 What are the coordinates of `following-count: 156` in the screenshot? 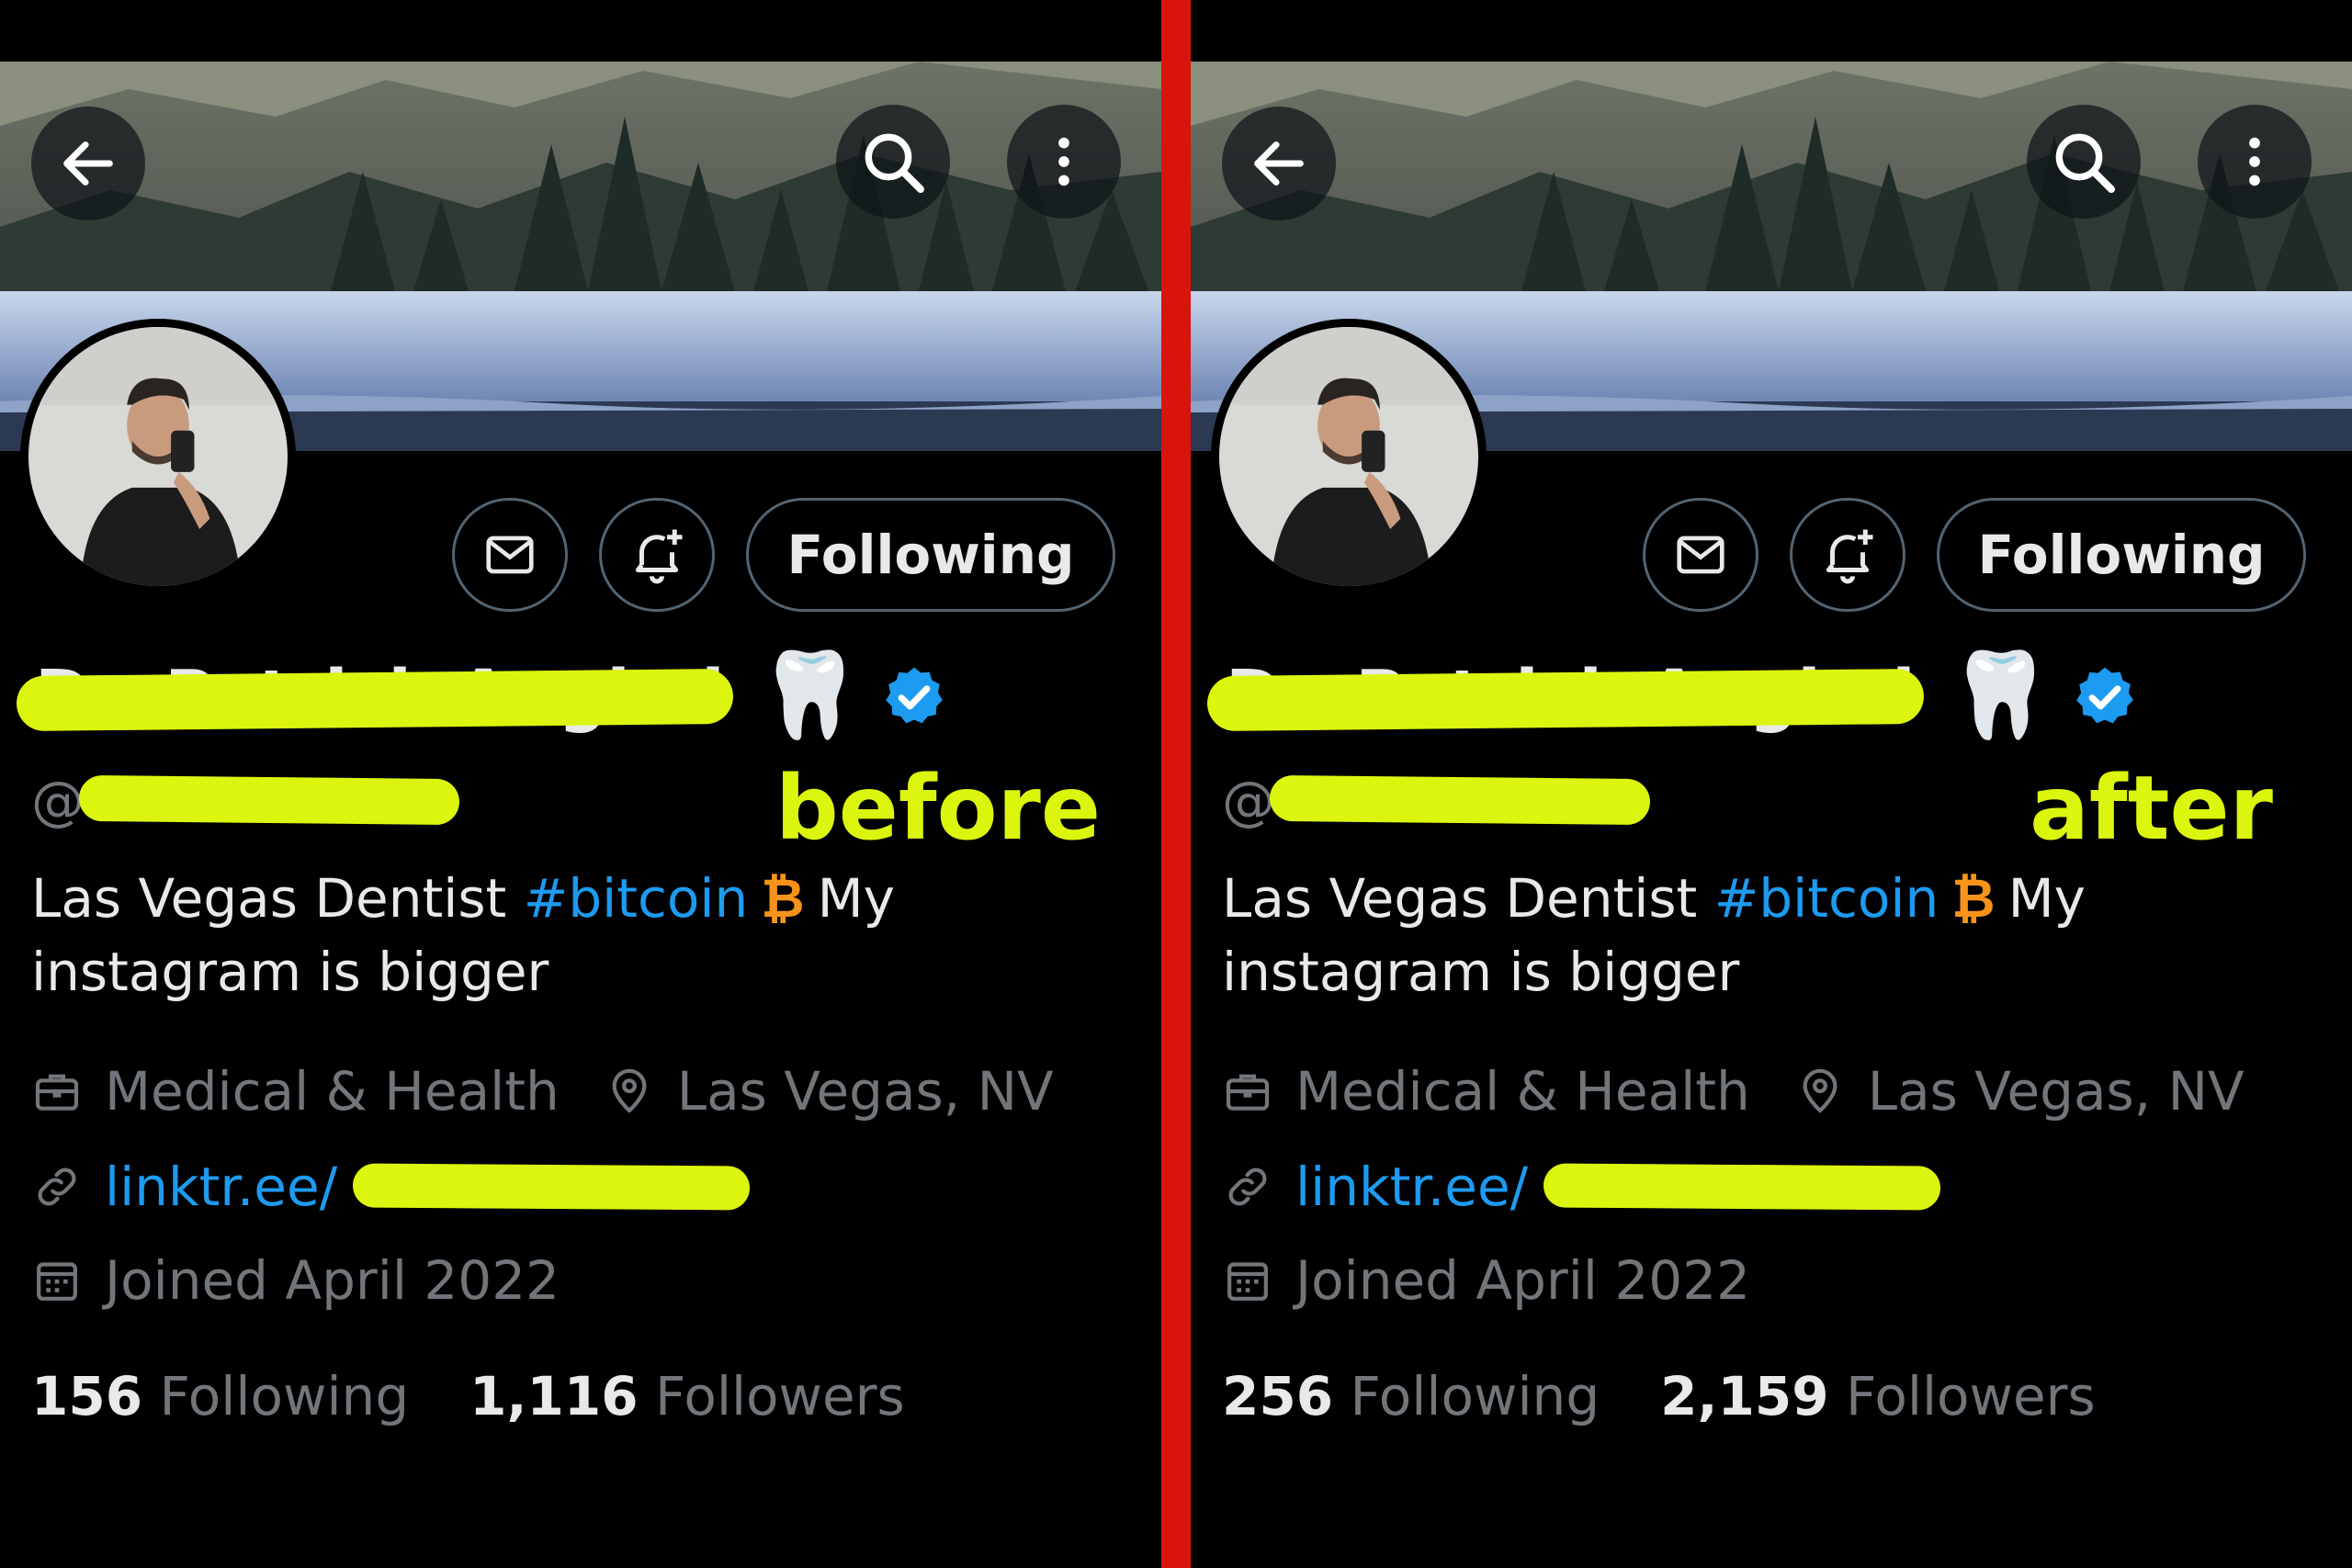 It's located at (87, 1396).